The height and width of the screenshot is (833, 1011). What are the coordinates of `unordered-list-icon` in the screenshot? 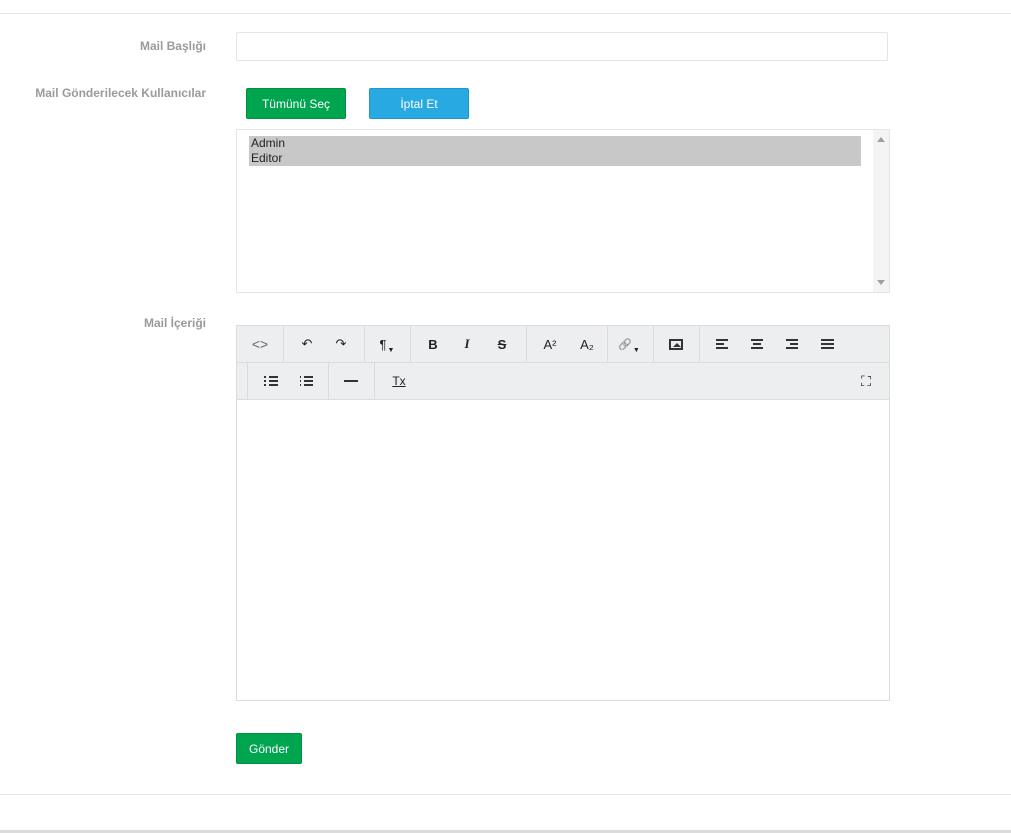 It's located at (271, 381).